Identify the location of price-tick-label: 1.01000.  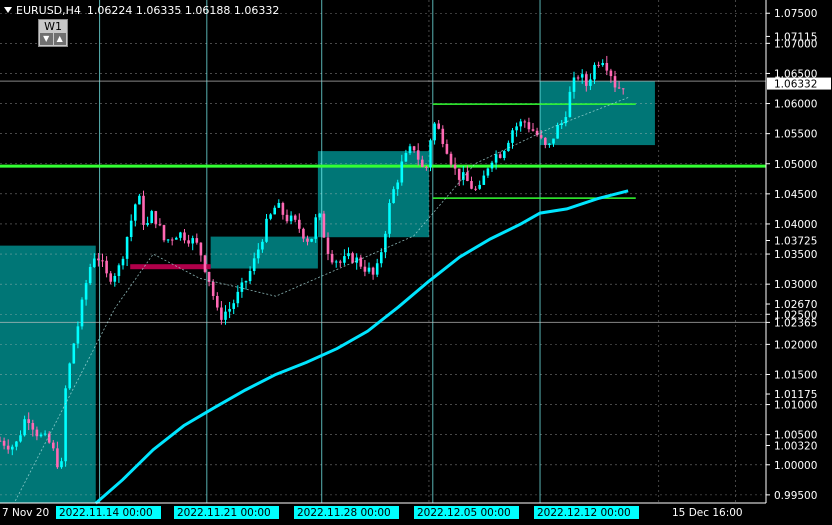
(795, 406).